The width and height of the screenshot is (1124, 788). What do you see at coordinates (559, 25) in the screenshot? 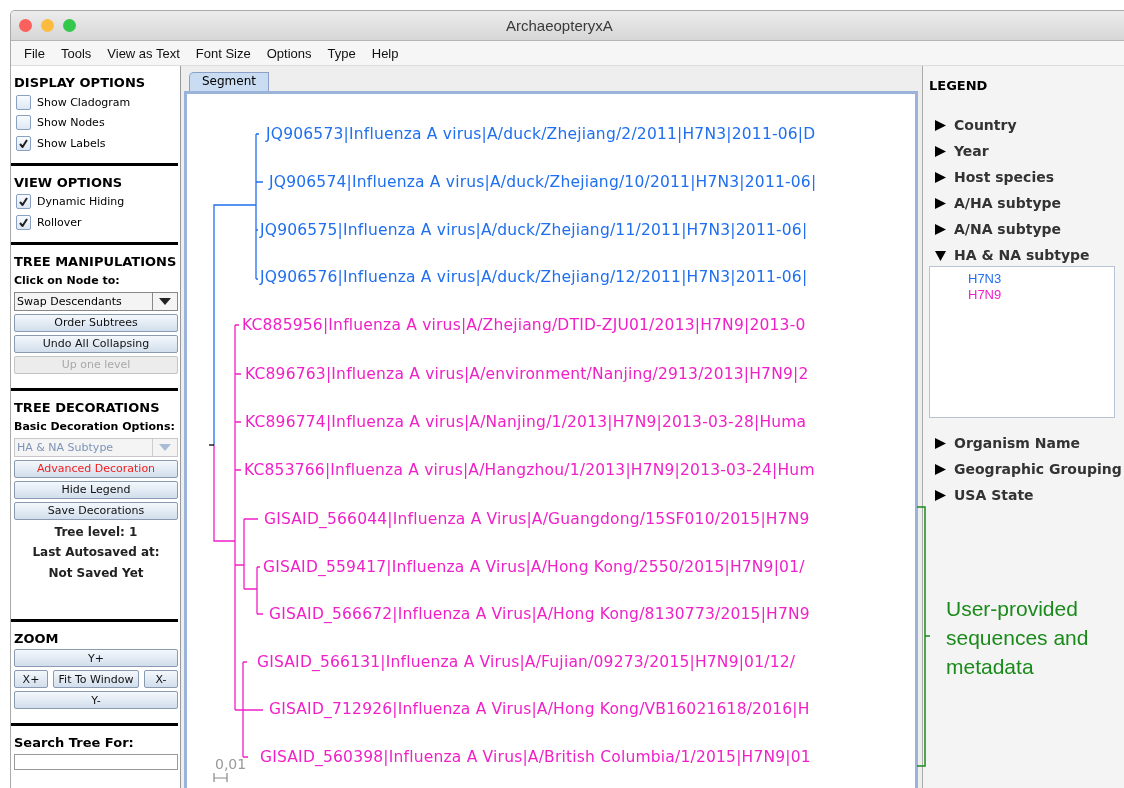
I see `window-title: ArchaeopteryxA` at bounding box center [559, 25].